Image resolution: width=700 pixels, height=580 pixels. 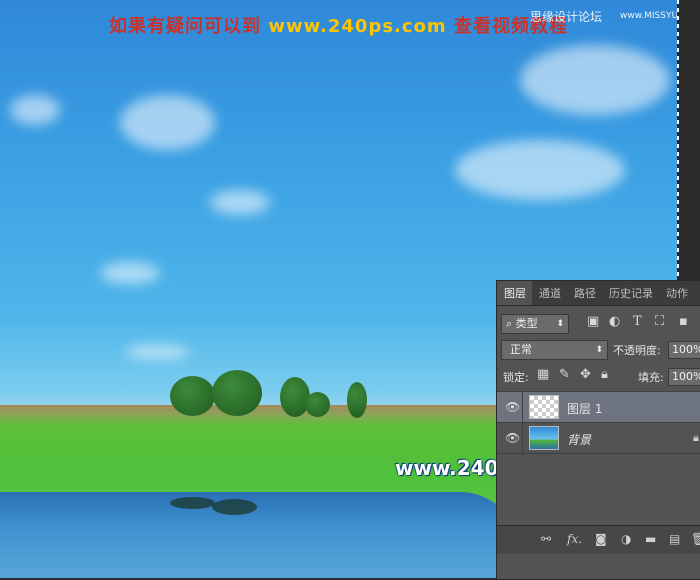 I want to click on layer-row-background: 👁︎ 背景 🔒︎, so click(x=598, y=438).